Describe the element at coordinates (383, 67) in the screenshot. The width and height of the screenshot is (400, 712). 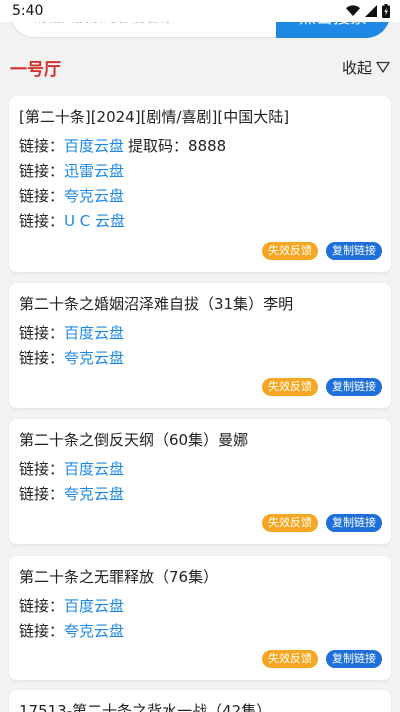
I see `triangle-down-icon` at that location.